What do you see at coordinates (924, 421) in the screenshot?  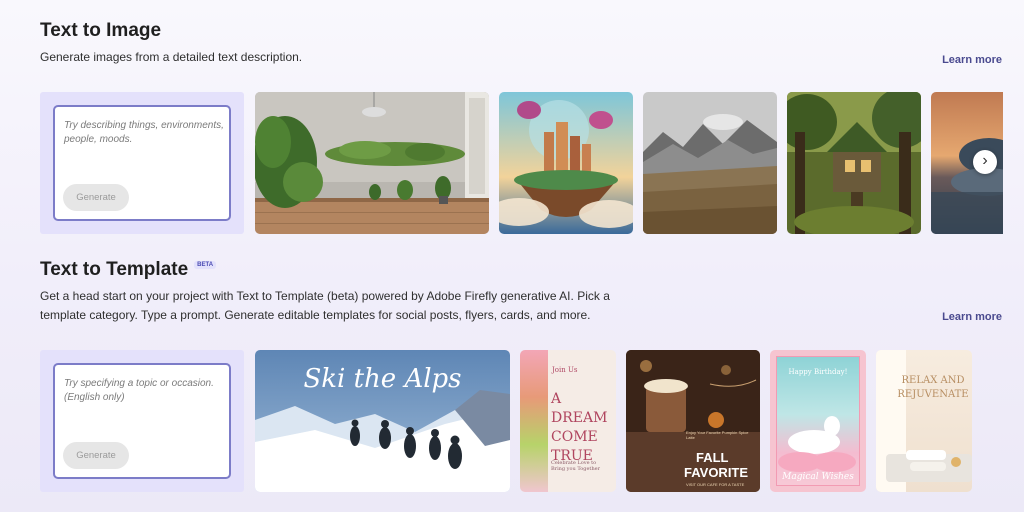 I see `relax-rejuvenate-template: RELAX AND REJUVENATE` at bounding box center [924, 421].